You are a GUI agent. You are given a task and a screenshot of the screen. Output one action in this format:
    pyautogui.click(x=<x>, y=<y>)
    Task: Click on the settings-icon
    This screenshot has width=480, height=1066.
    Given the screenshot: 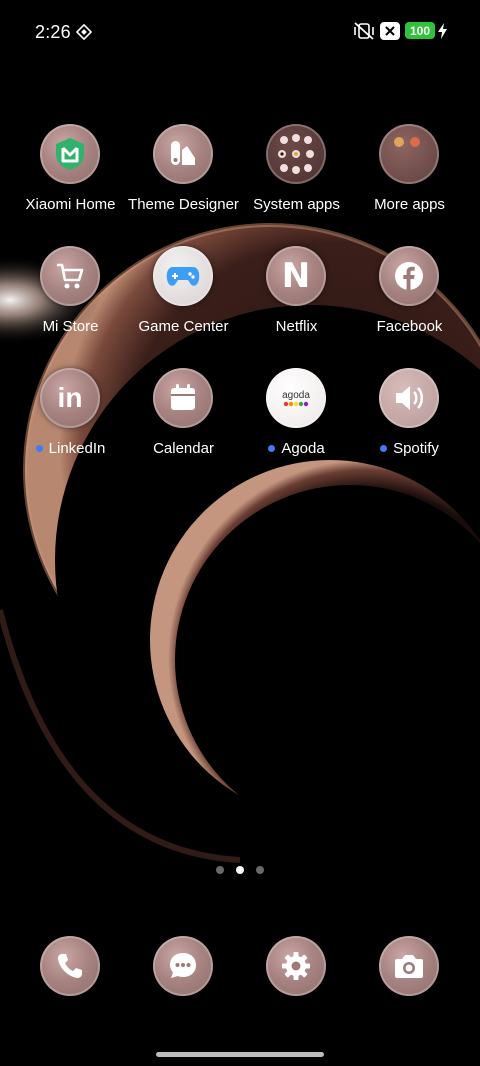 What is the action you would take?
    pyautogui.click(x=296, y=966)
    